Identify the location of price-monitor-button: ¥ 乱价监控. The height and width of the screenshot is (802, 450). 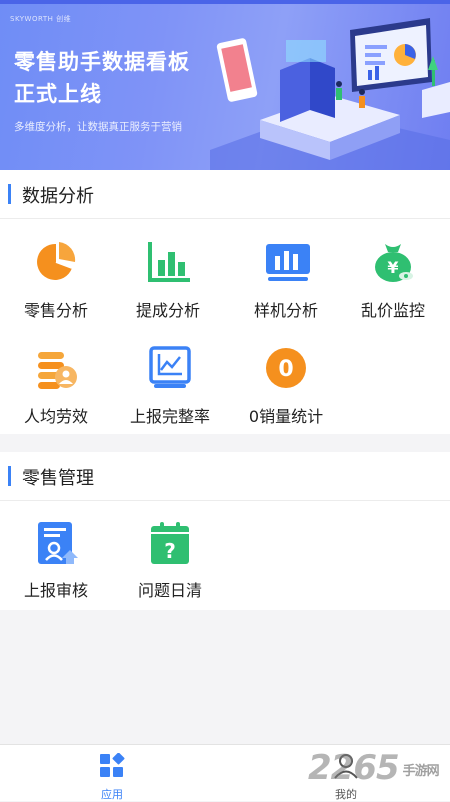
(393, 280).